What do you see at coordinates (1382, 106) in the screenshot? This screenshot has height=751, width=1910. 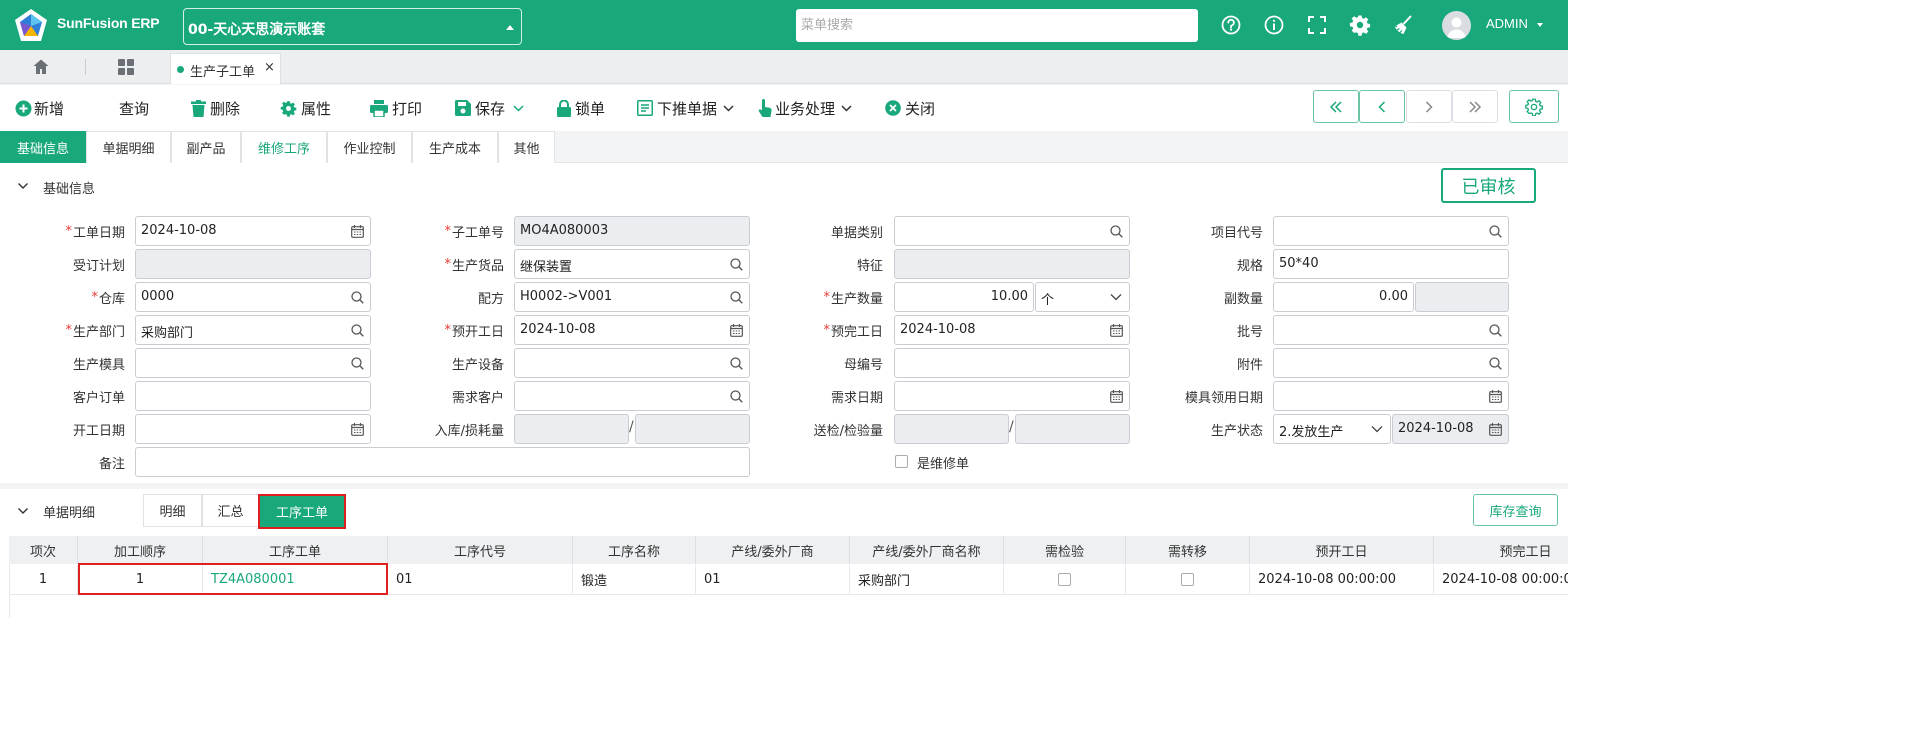 I see `prev-record-button` at bounding box center [1382, 106].